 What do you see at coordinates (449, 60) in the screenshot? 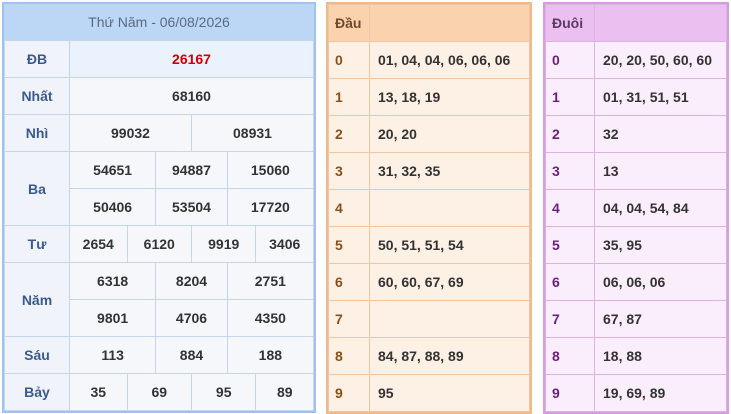
I see `digit-values: 01, 04, 04, 06, 06, 06` at bounding box center [449, 60].